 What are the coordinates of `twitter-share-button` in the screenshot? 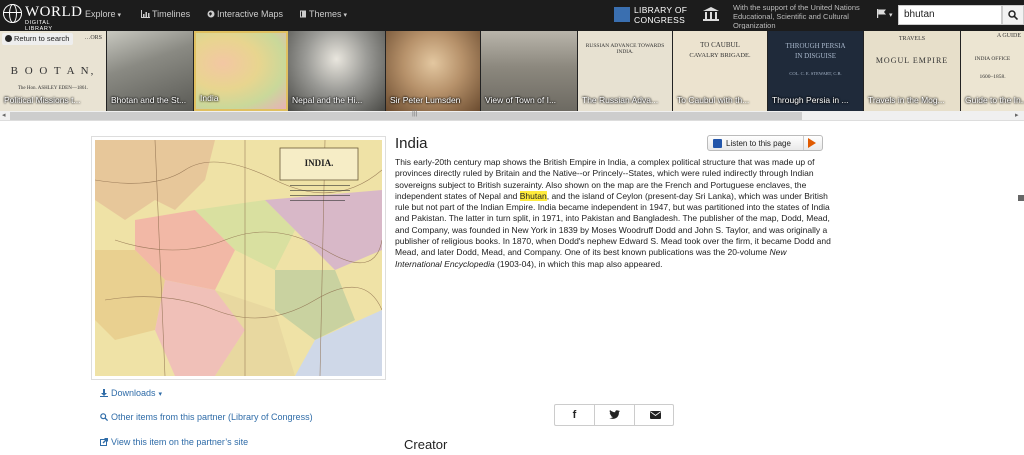 It's located at (615, 415).